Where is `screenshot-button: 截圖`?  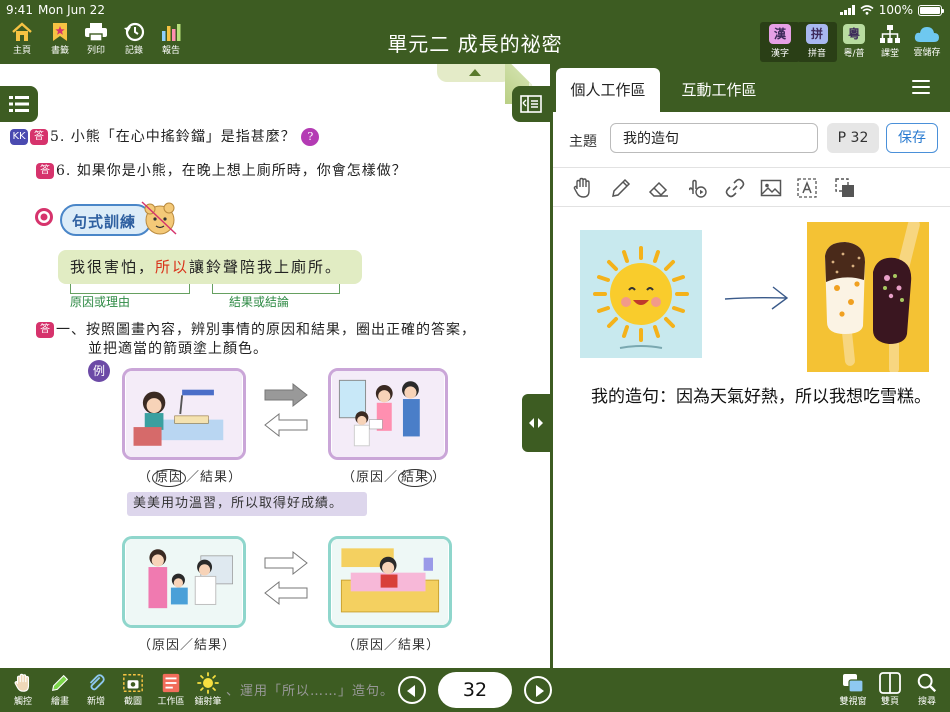
screenshot-button: 截圖 is located at coordinates (133, 690).